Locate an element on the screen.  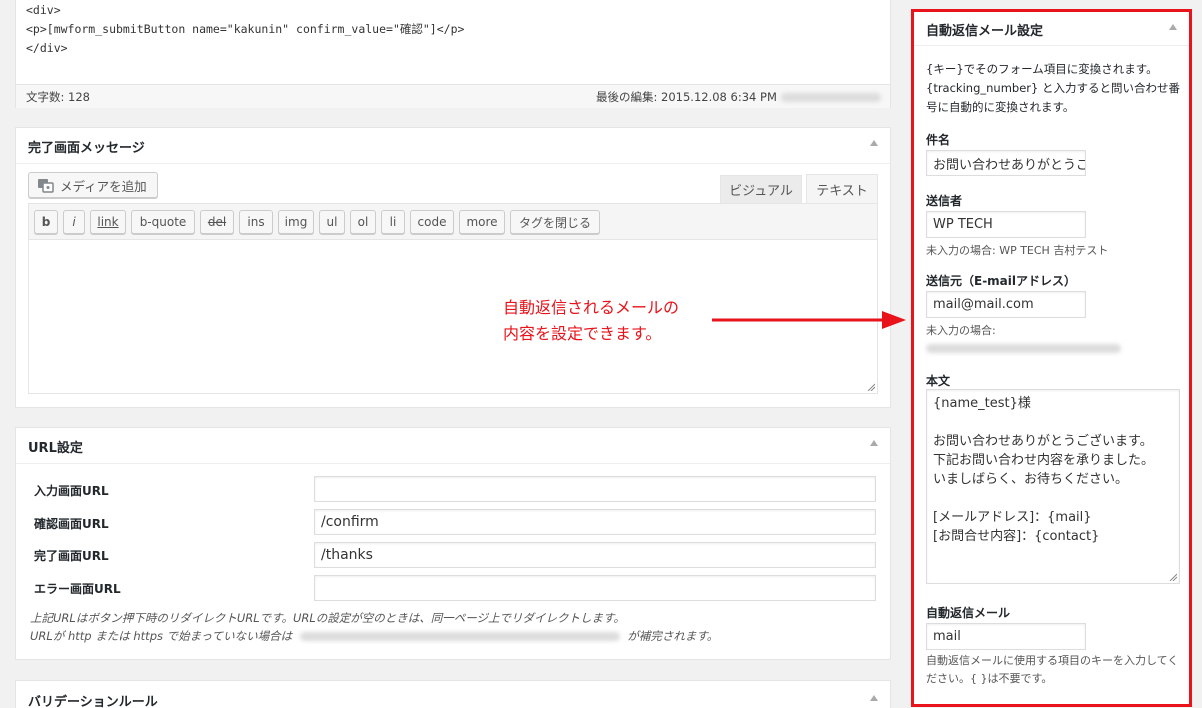
confirm-url-field: /confirm is located at coordinates (595, 522).